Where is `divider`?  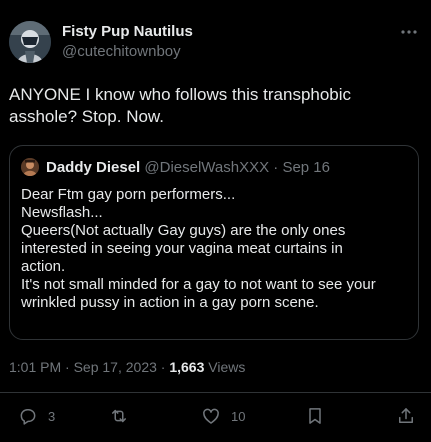 divider is located at coordinates (215, 392).